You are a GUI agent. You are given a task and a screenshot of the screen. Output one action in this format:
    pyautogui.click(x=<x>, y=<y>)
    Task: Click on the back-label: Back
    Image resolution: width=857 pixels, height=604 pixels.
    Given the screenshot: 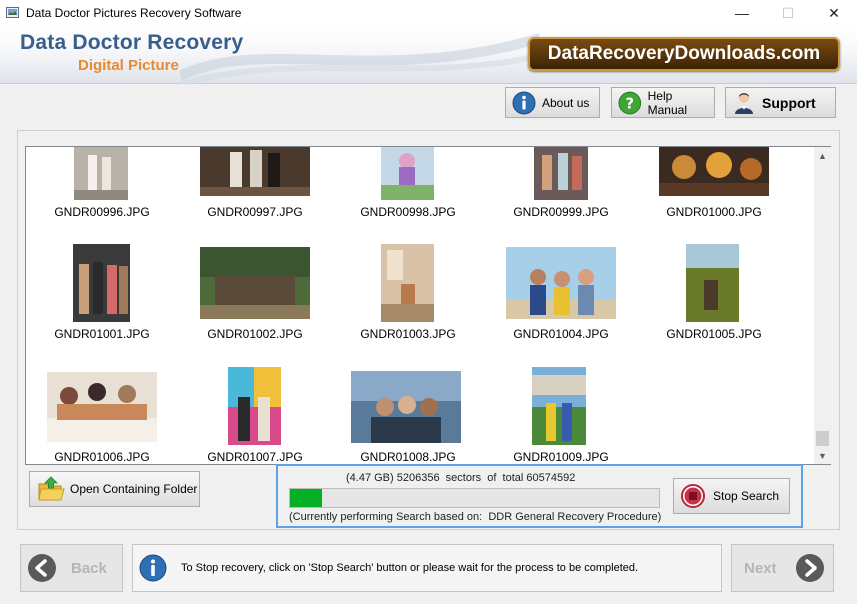 What is the action you would take?
    pyautogui.click(x=89, y=568)
    